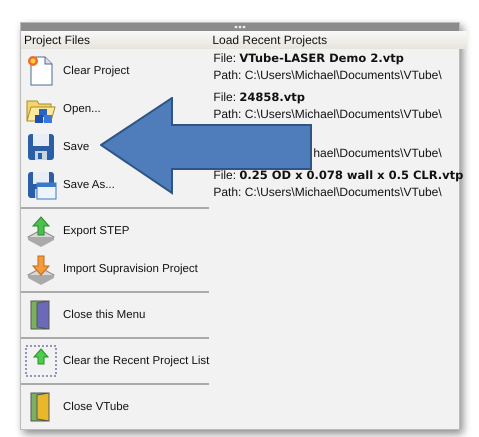 The image size is (479, 437). I want to click on menu-item: Clear Project, so click(115, 71).